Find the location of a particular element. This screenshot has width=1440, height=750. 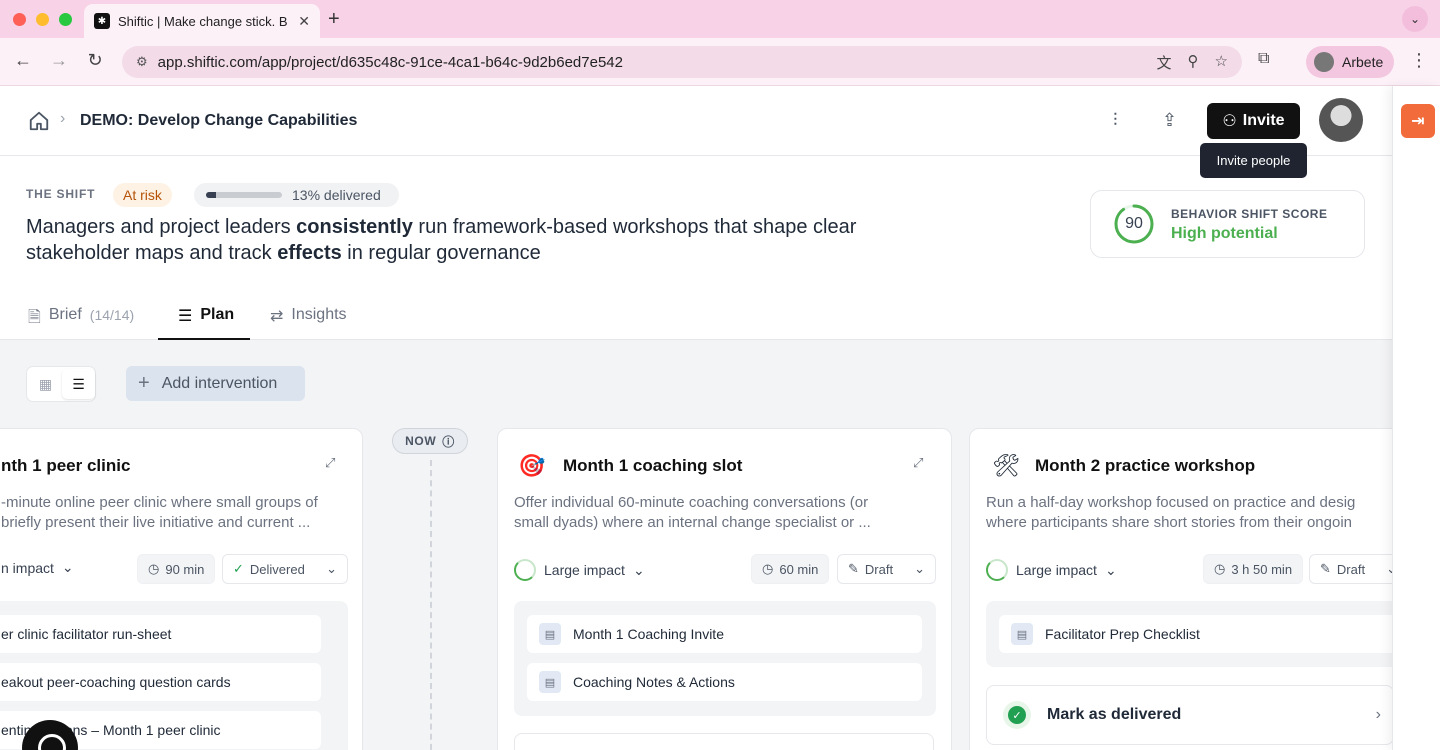

user-avatar is located at coordinates (1341, 120).